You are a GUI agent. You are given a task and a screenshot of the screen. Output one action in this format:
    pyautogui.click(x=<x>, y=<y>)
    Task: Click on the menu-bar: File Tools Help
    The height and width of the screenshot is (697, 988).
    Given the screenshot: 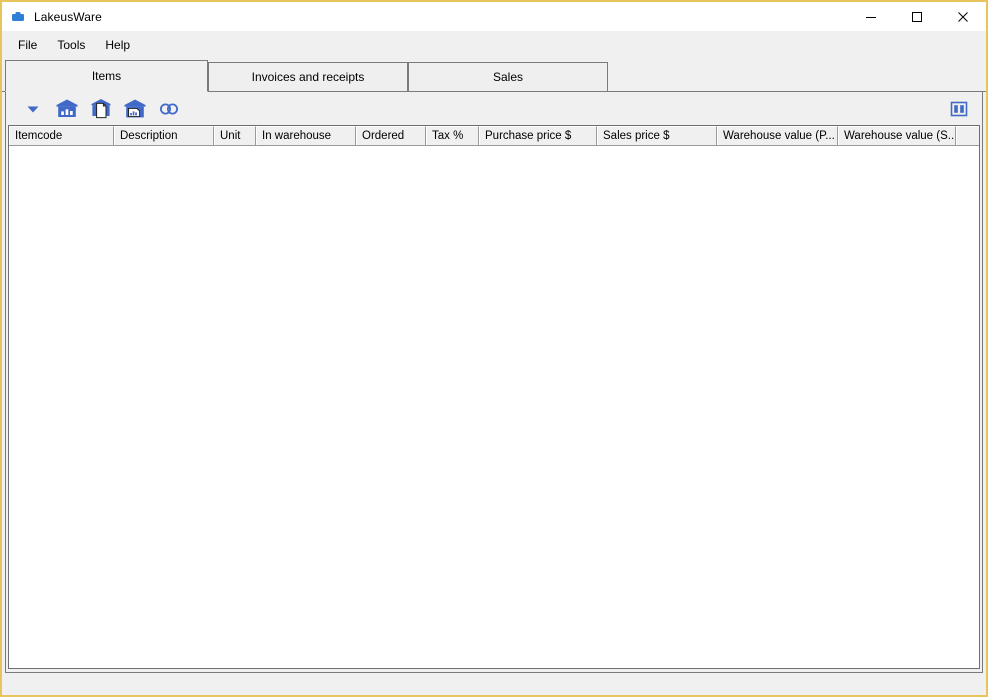 What is the action you would take?
    pyautogui.click(x=494, y=45)
    